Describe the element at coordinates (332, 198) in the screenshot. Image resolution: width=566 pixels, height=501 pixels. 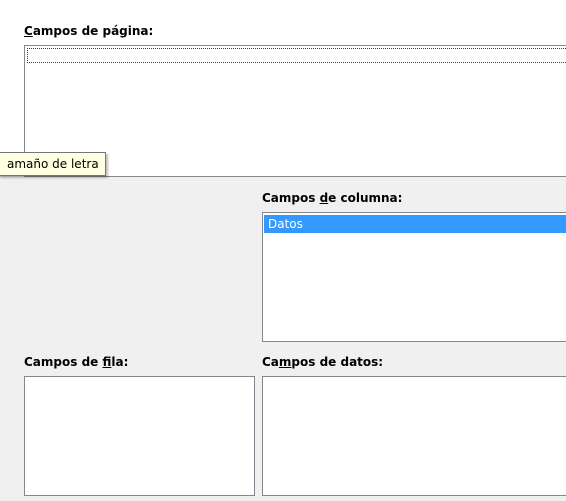
I see `column-fields-label: Campos de columna:` at that location.